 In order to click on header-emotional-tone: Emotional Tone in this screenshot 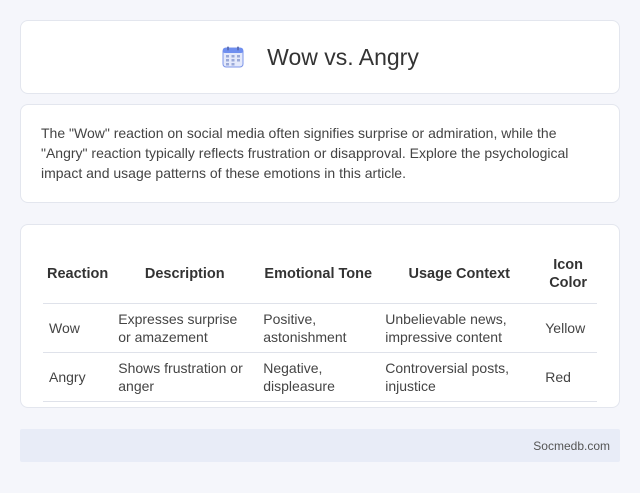, I will do `click(318, 274)`.